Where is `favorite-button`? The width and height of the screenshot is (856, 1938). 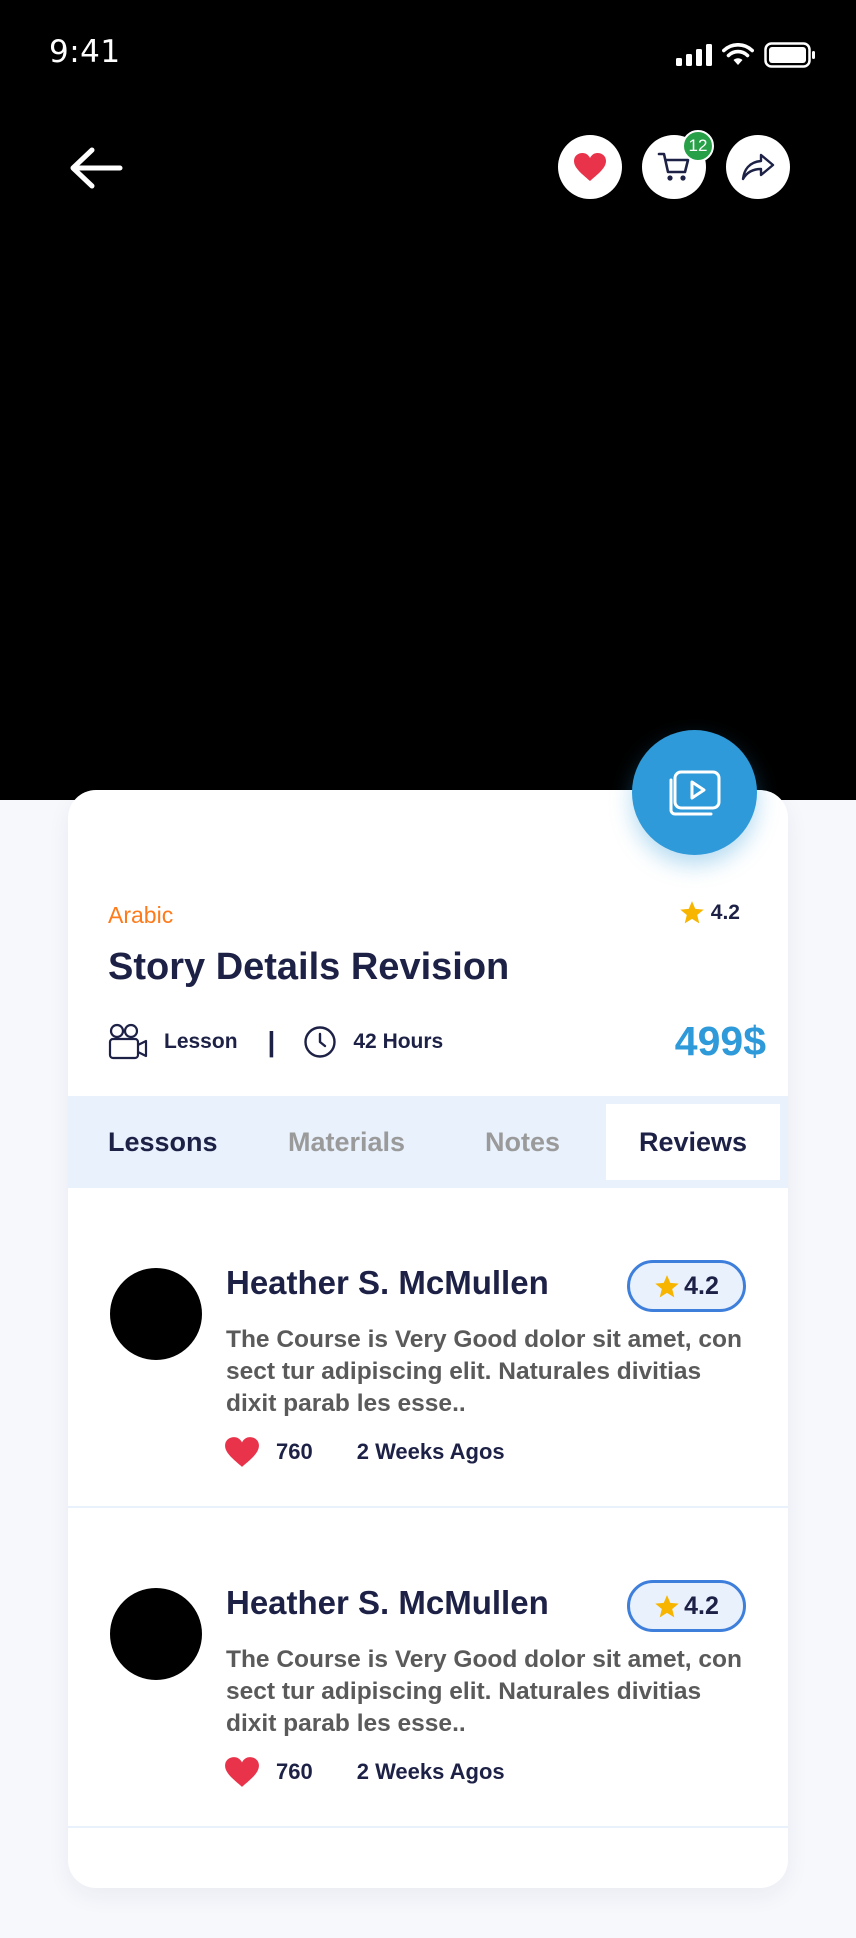 favorite-button is located at coordinates (590, 167).